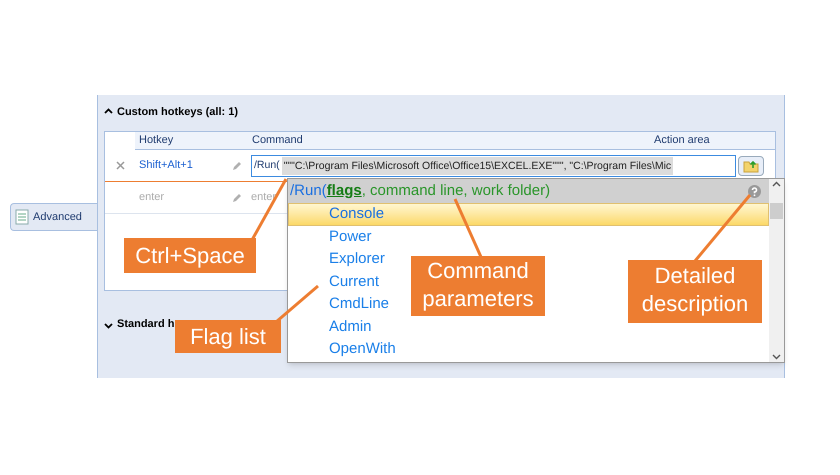  Describe the element at coordinates (108, 326) in the screenshot. I see `expand-icon` at that location.